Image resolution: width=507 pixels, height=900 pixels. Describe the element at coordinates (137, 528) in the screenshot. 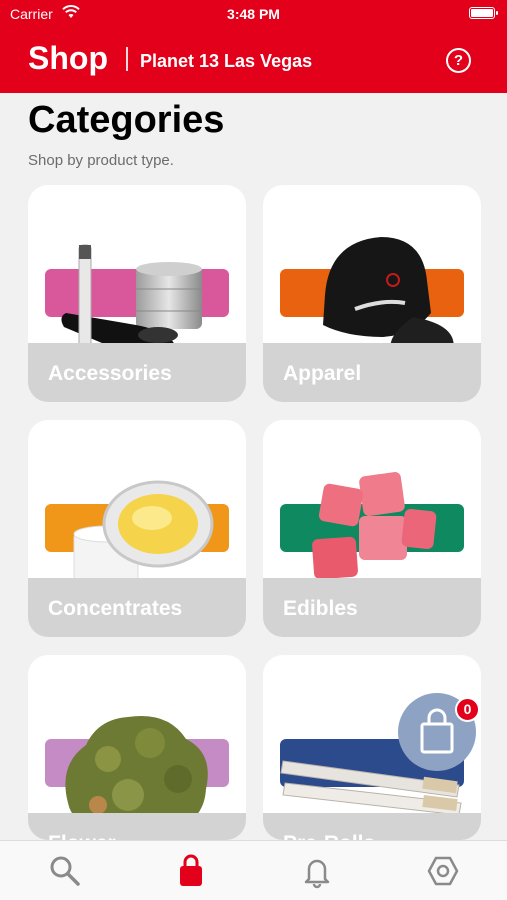

I see `category-card-concentrates: Concentrates` at that location.